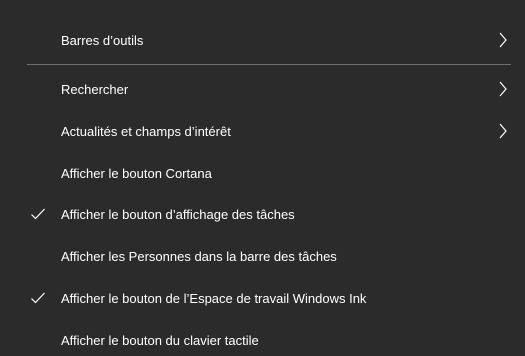 The height and width of the screenshot is (356, 525). What do you see at coordinates (95, 89) in the screenshot?
I see `menu-item-label: Rechercher` at bounding box center [95, 89].